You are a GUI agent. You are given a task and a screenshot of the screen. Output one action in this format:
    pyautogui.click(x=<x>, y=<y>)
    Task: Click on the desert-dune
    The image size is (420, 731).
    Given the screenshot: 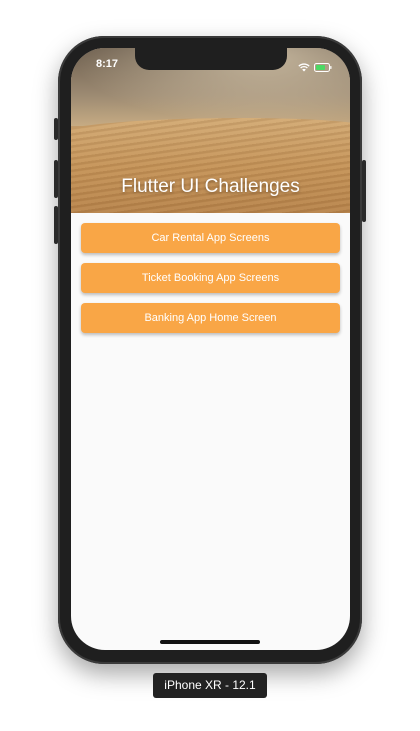 What is the action you would take?
    pyautogui.click(x=210, y=165)
    